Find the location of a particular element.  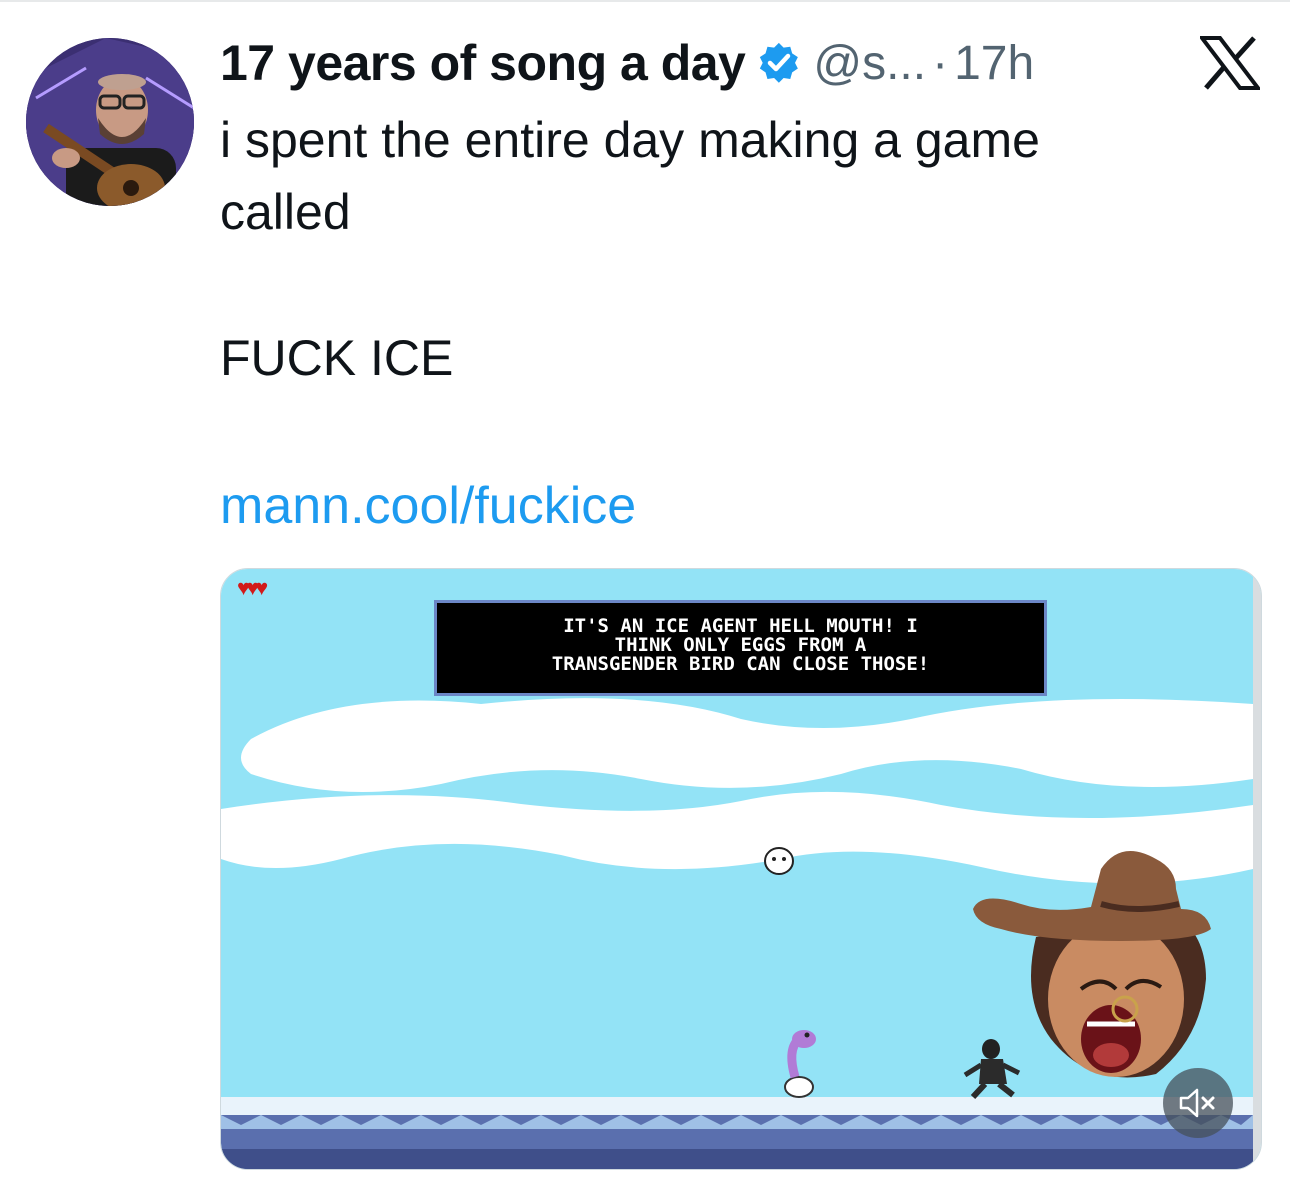

timestamp: 17h is located at coordinates (994, 63).